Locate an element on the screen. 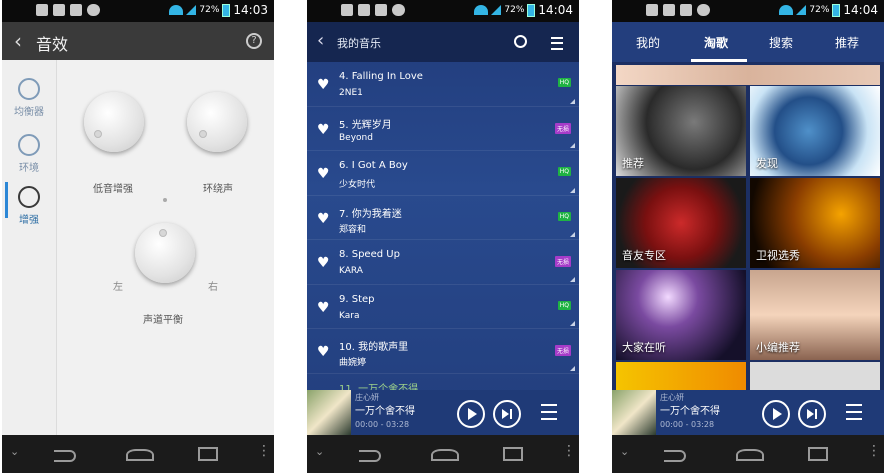 Image resolution: width=886 pixels, height=473 pixels. tile-everyone-listening: 大家在听 is located at coordinates (681, 315).